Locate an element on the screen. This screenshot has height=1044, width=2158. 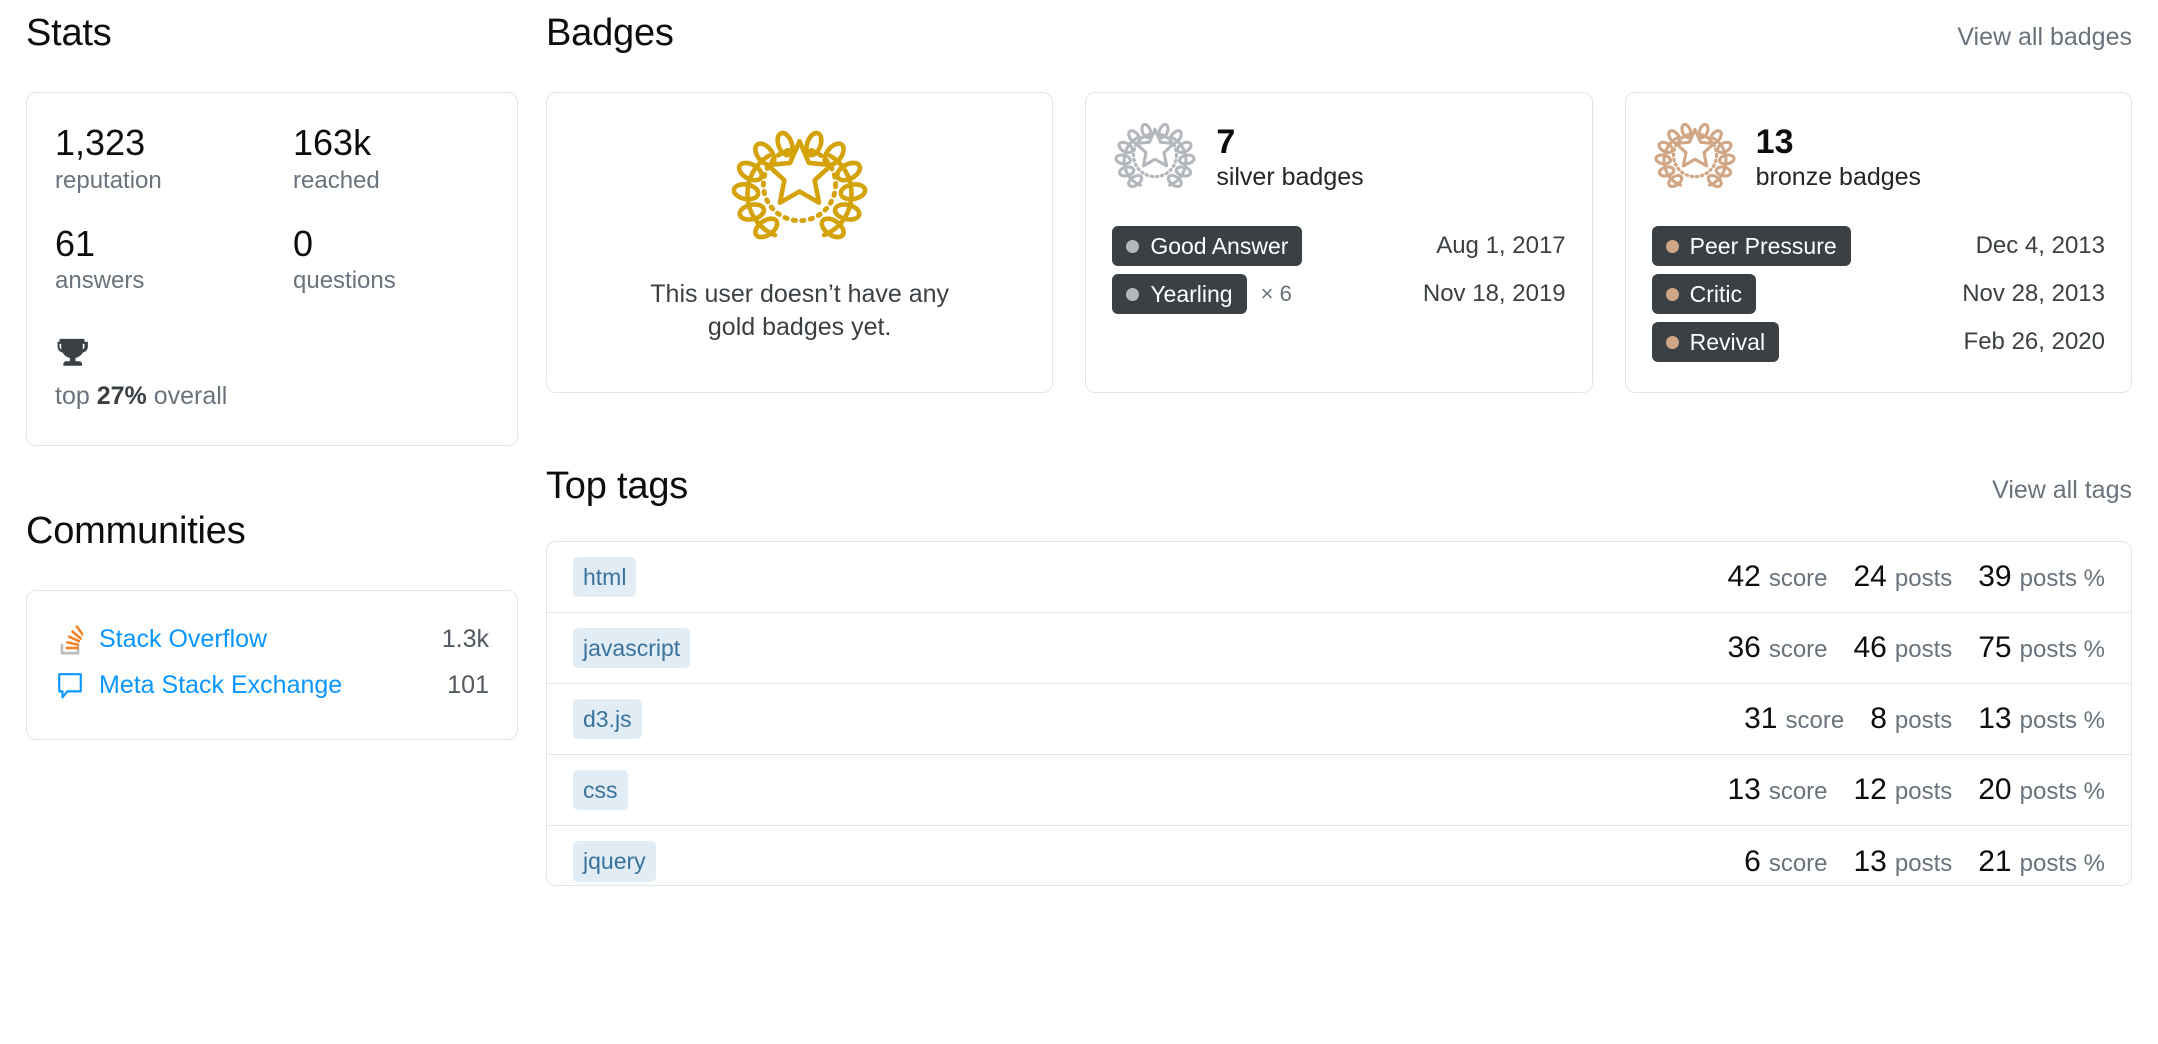
community-row-stack-overflow: Stack Overflow 1.3k is located at coordinates (272, 640).